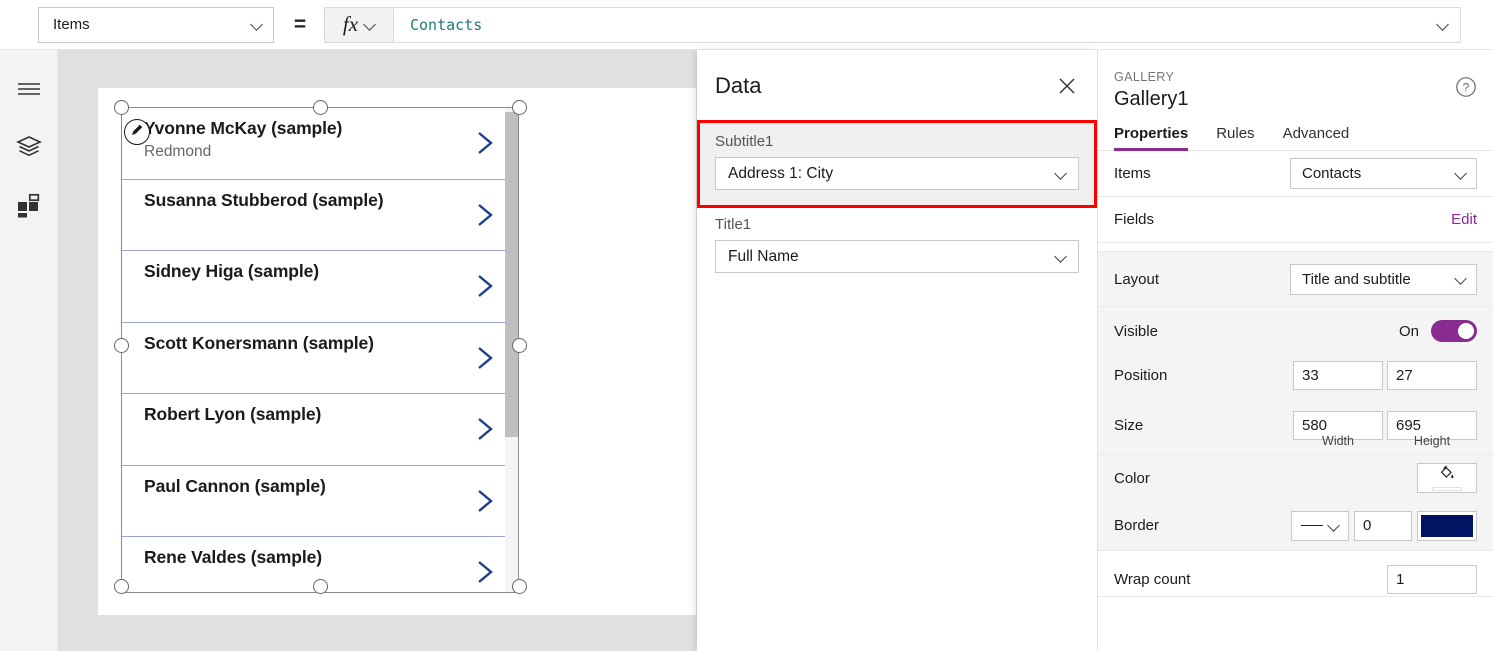 The image size is (1493, 651). Describe the element at coordinates (233, 414) in the screenshot. I see `gallery-item-title: Robert Lyon (sample)` at that location.